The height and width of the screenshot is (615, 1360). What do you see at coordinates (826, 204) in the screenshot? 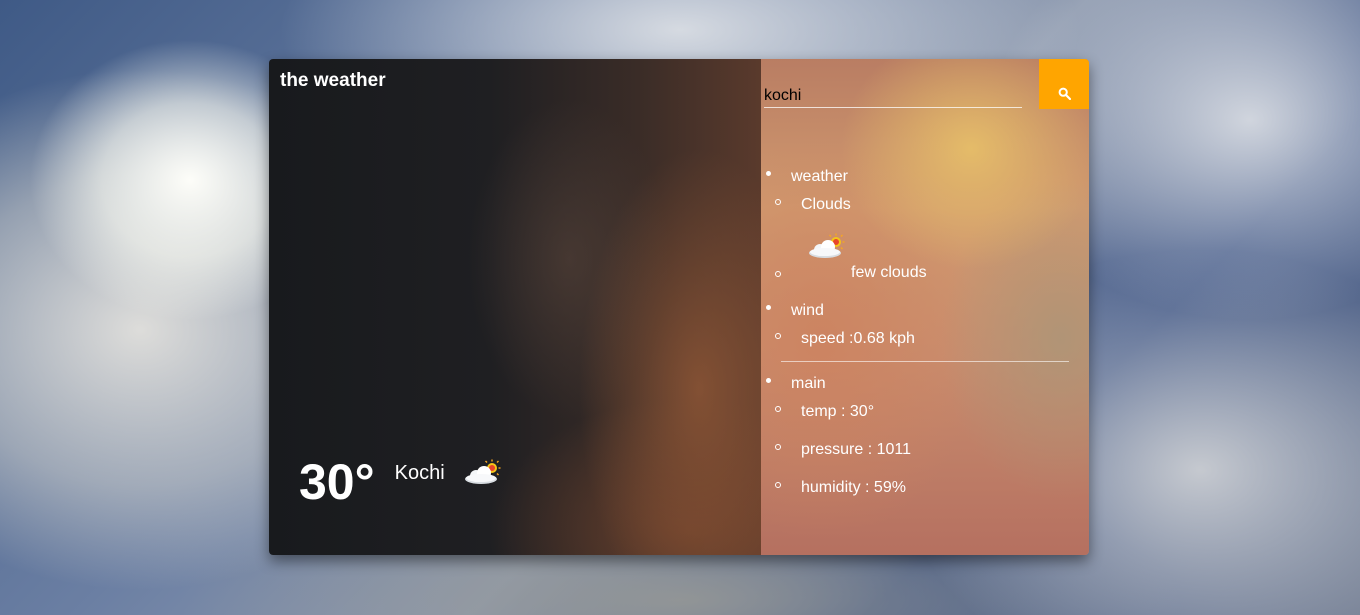
I see `weather-main-value: Clouds` at bounding box center [826, 204].